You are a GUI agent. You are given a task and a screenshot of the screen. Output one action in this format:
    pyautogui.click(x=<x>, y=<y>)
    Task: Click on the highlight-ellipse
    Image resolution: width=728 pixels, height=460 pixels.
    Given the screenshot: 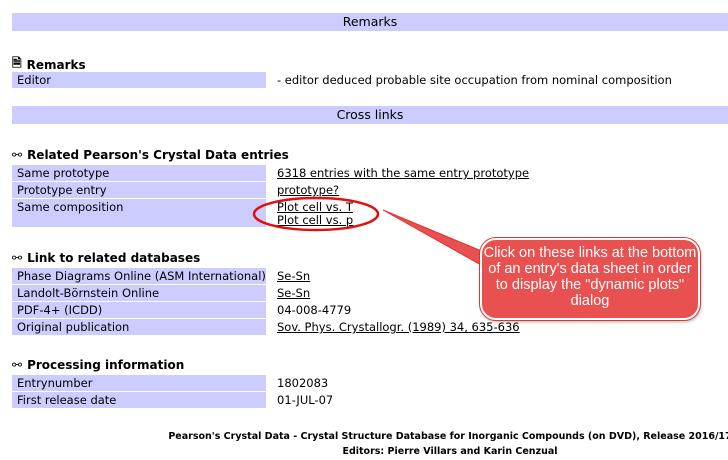 What is the action you would take?
    pyautogui.click(x=316, y=214)
    